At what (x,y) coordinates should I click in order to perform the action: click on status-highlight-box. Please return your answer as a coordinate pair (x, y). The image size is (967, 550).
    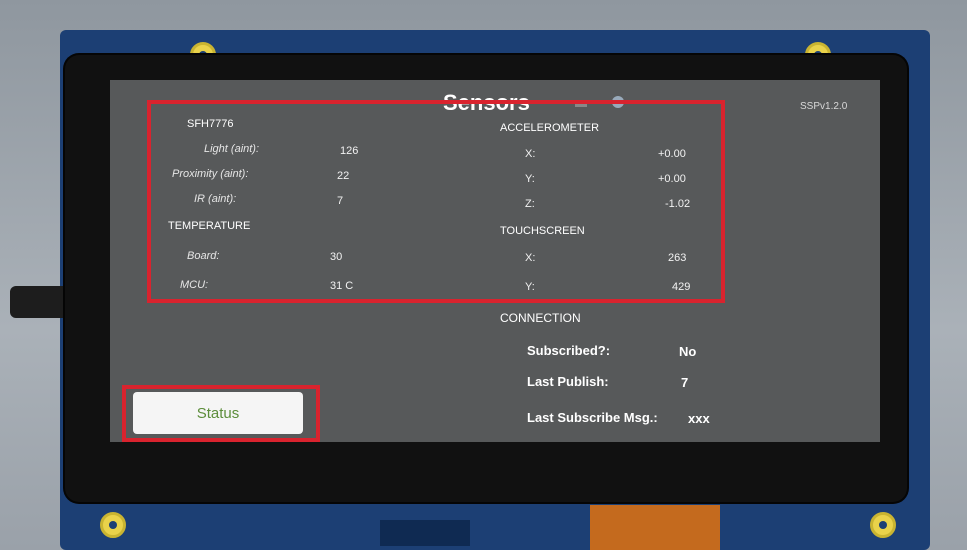
    Looking at the image, I should click on (221, 413).